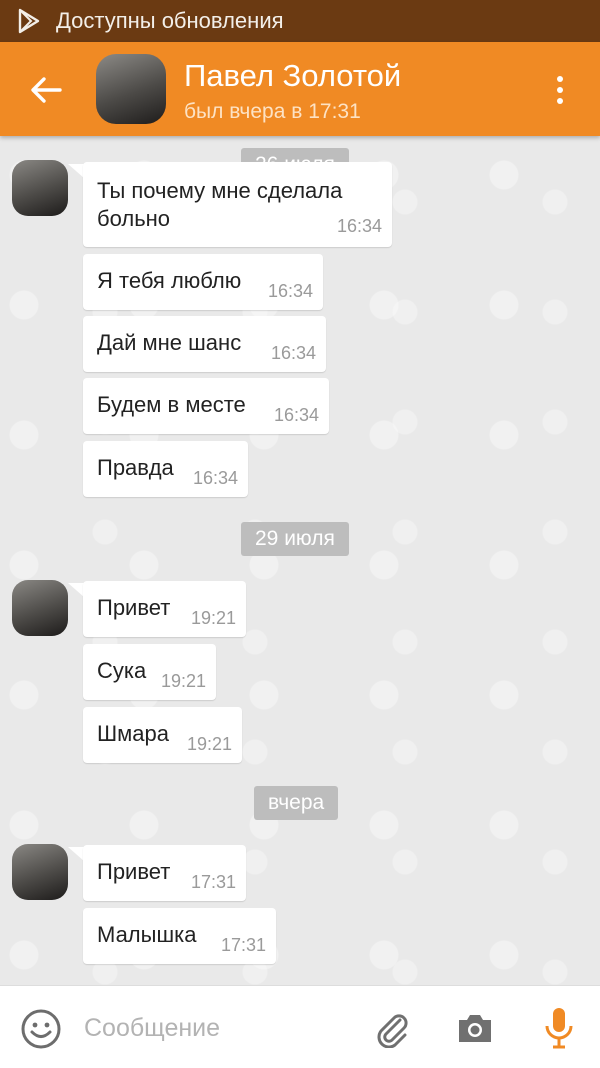 This screenshot has width=600, height=1068. I want to click on message-bubble: Я тебя люблю 16:34, so click(203, 282).